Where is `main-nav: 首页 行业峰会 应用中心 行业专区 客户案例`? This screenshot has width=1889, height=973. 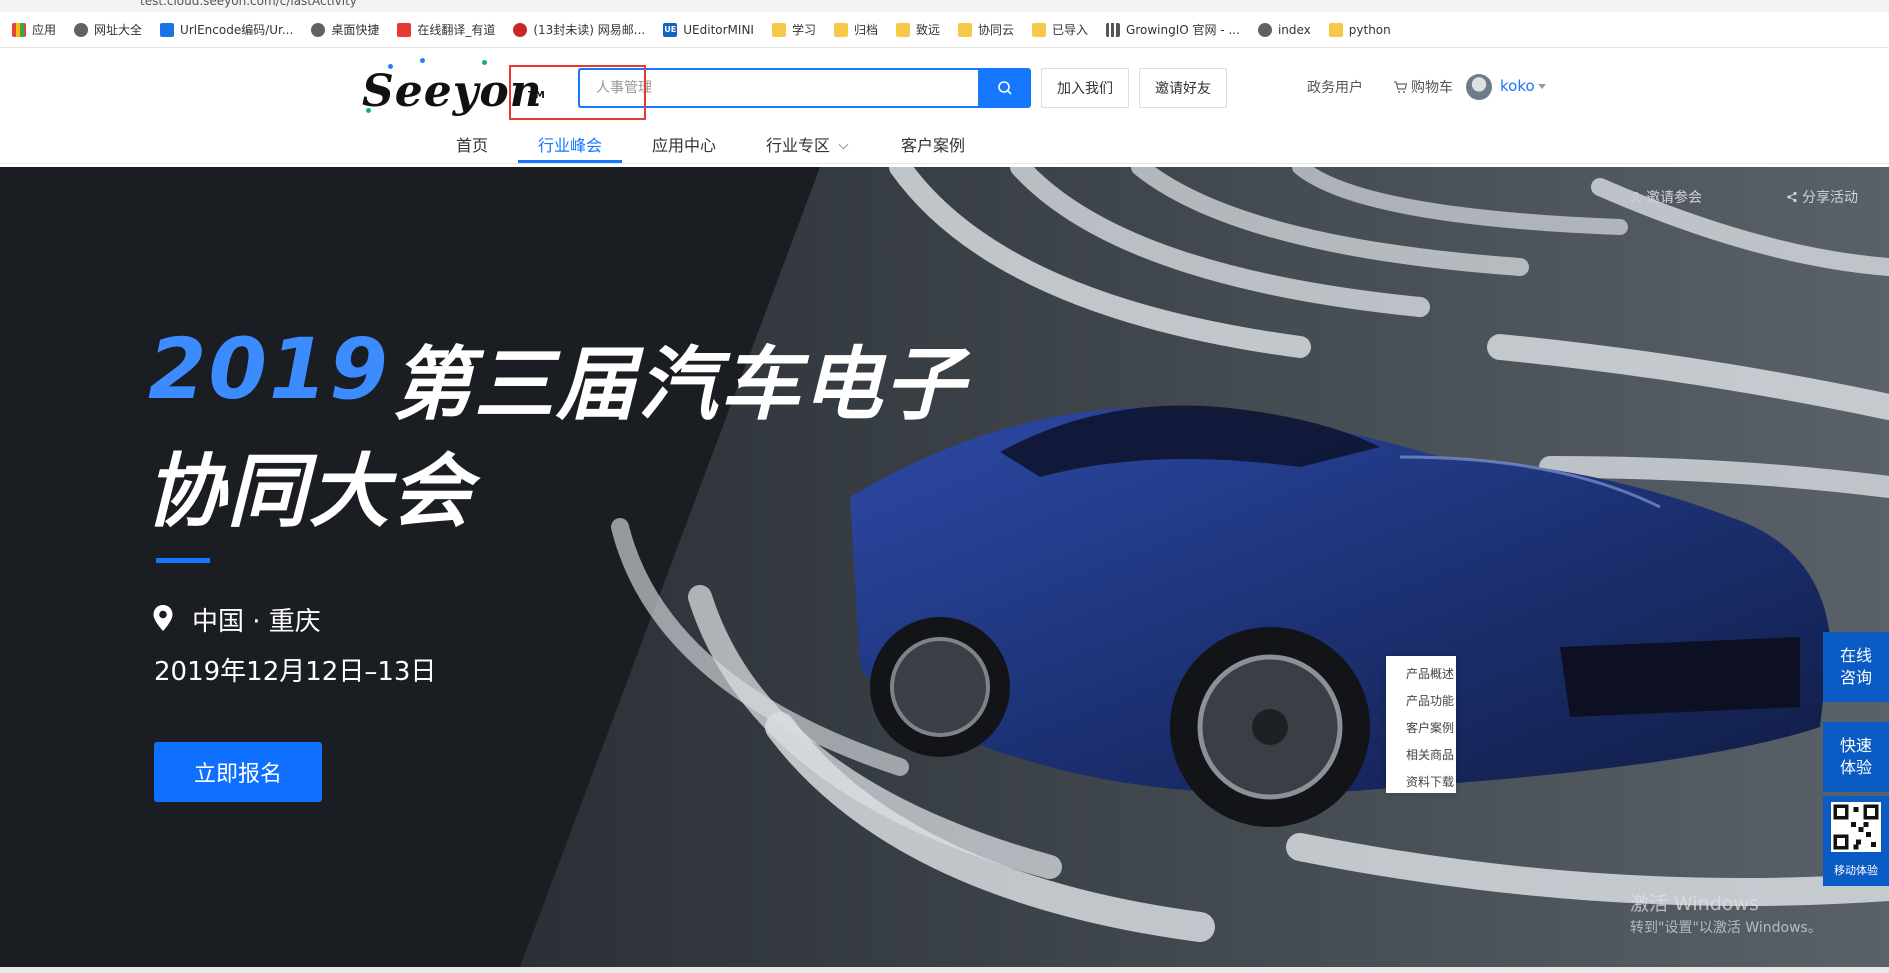
main-nav: 首页 行业峰会 应用中心 行业专区 客户案例 is located at coordinates (944, 144).